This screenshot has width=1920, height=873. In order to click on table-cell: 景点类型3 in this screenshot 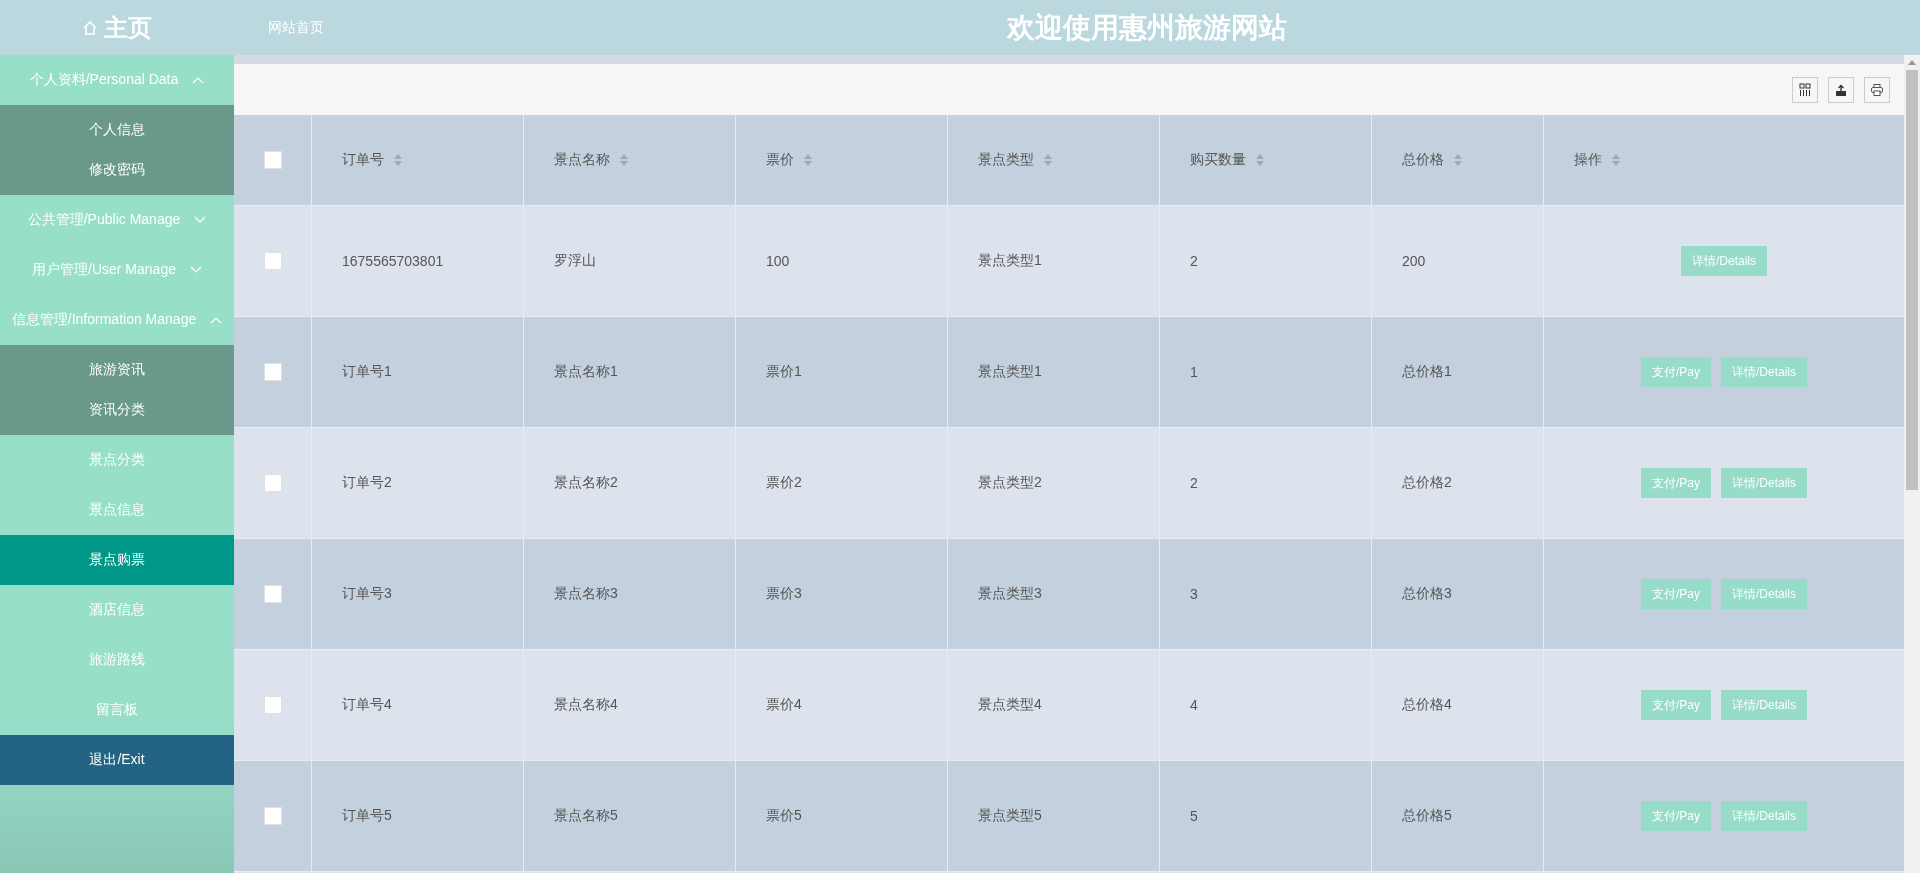, I will do `click(1010, 594)`.